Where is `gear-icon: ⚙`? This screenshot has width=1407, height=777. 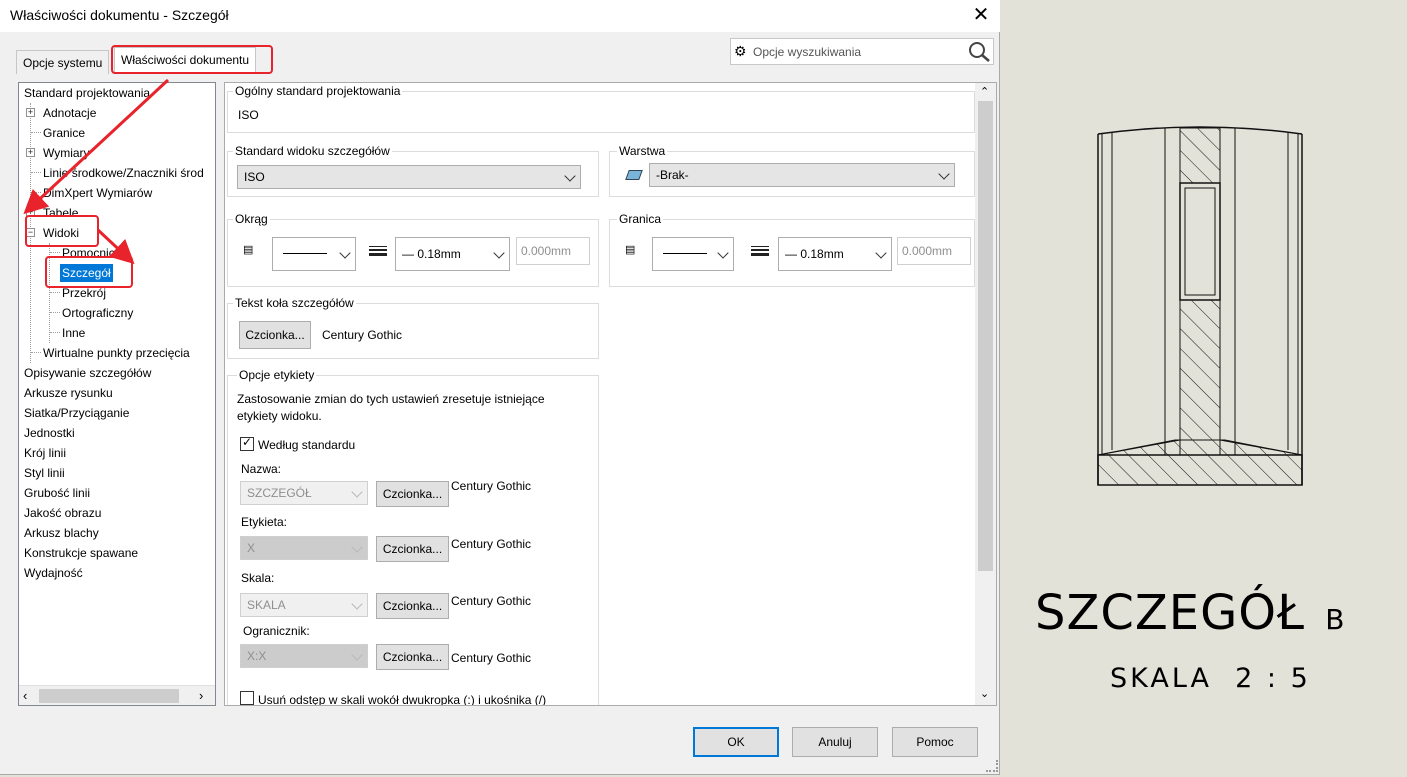 gear-icon: ⚙ is located at coordinates (740, 51).